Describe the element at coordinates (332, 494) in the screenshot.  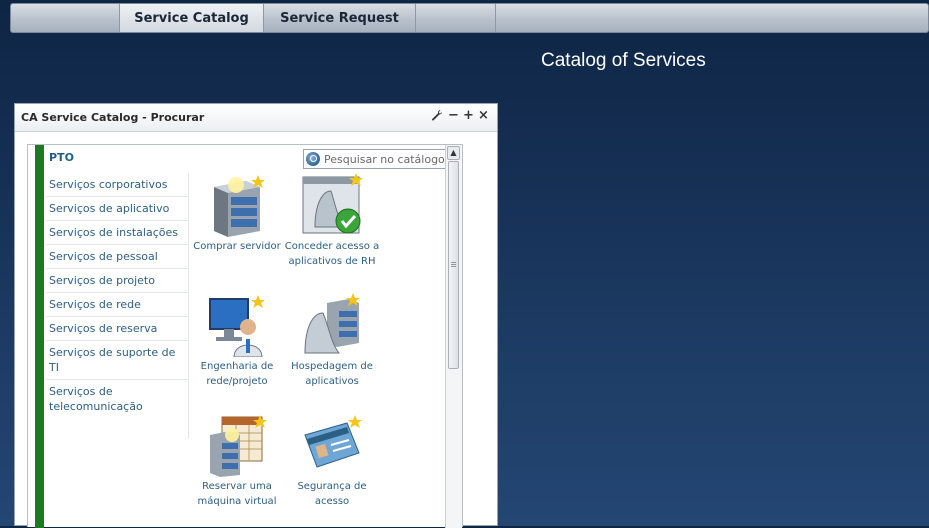
I see `service-label: Segurança de acesso` at that location.